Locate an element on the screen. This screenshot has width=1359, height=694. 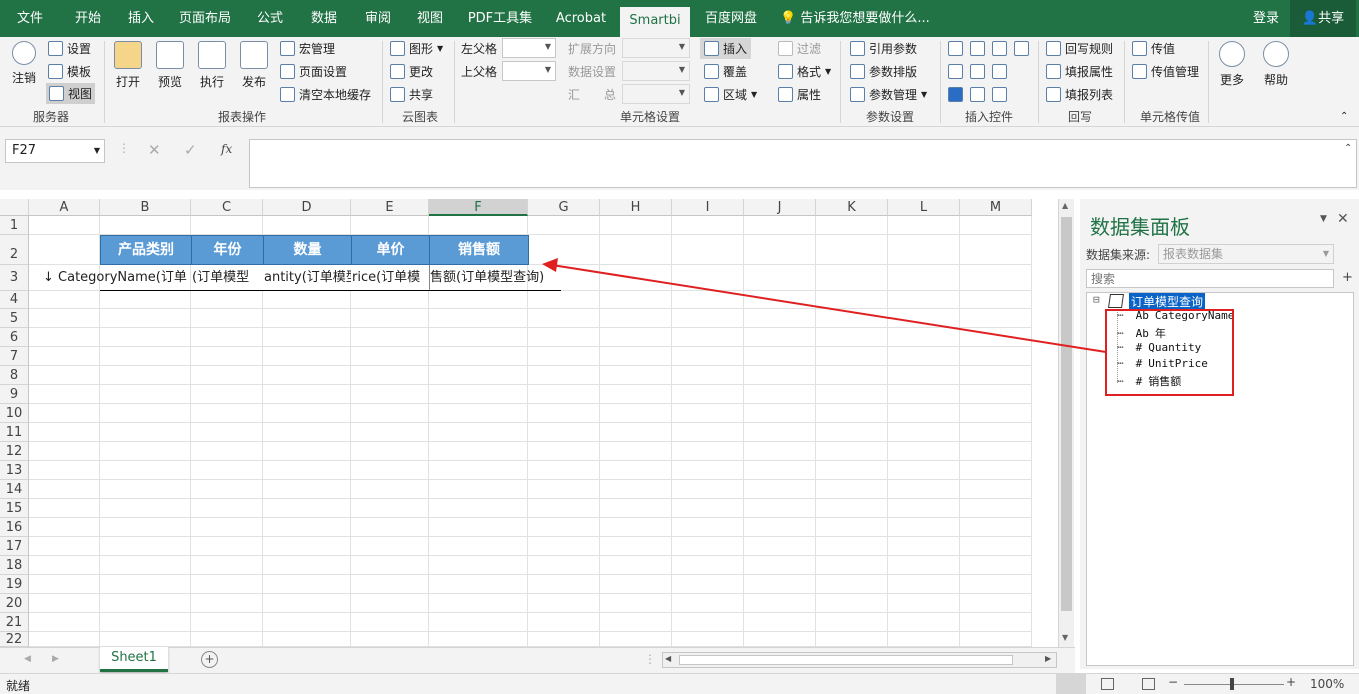
page-setup-button: 页面设置 is located at coordinates (313, 71).